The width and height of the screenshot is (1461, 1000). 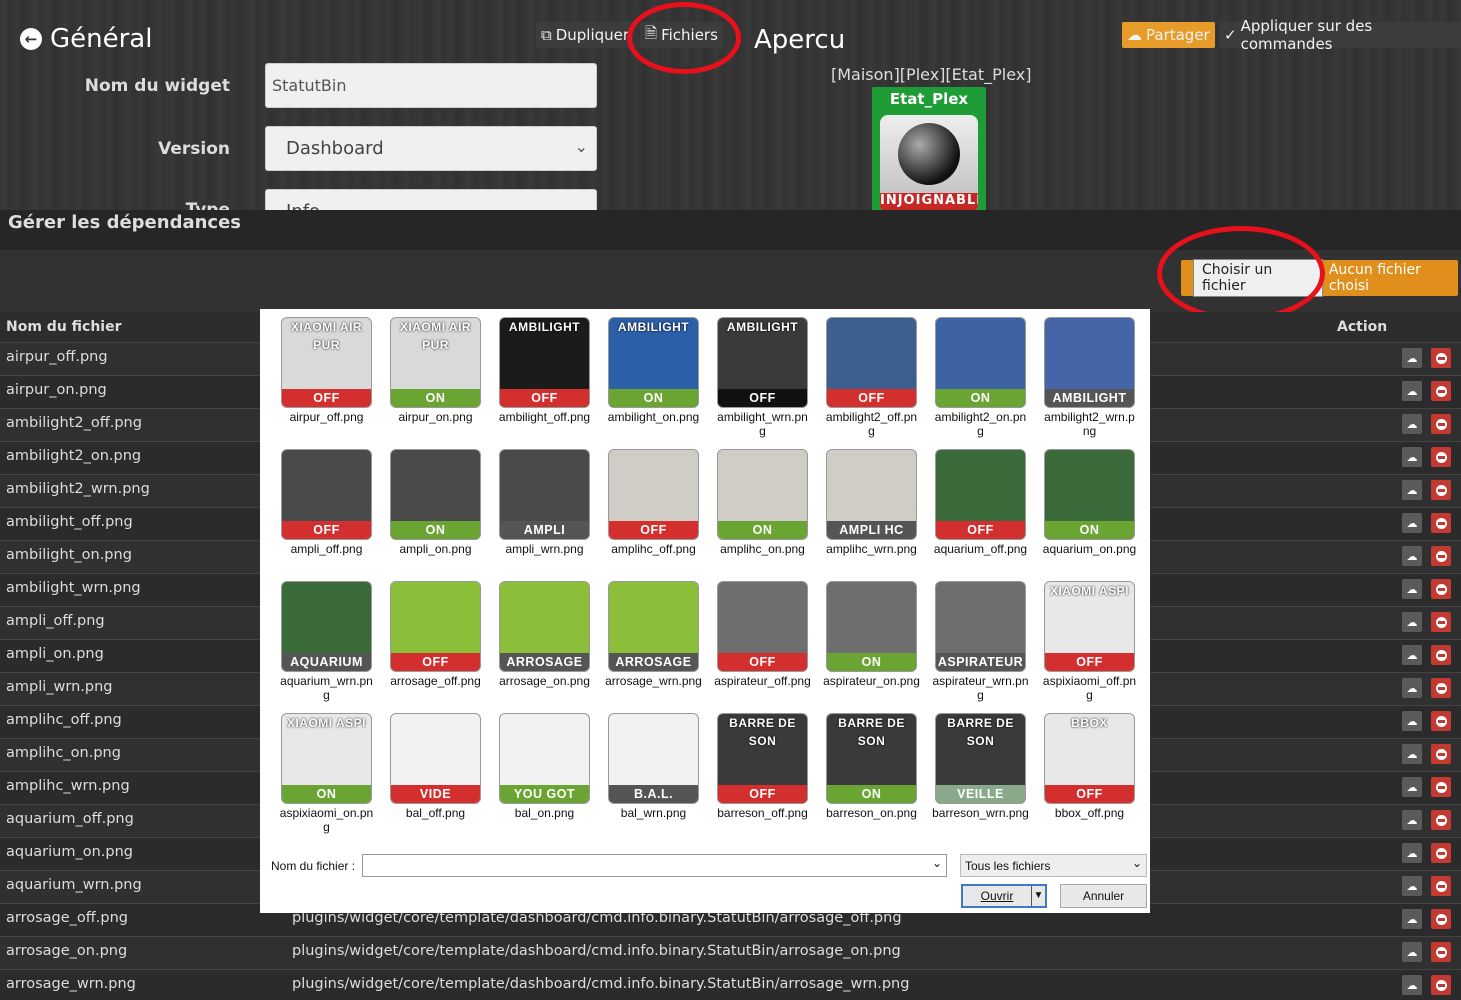 I want to click on file-thumbnail: ASPIRATEUR aspirateur_wrn.png, so click(x=986, y=645).